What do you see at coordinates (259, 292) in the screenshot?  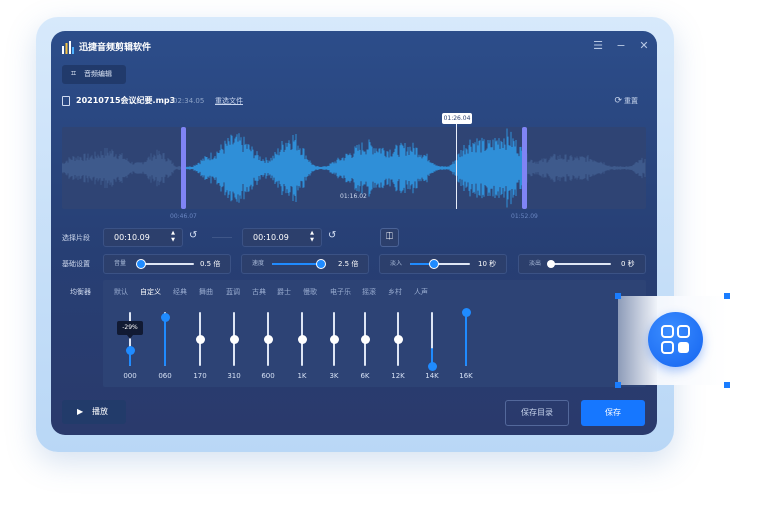 I see `eq-preset-5: 古典` at bounding box center [259, 292].